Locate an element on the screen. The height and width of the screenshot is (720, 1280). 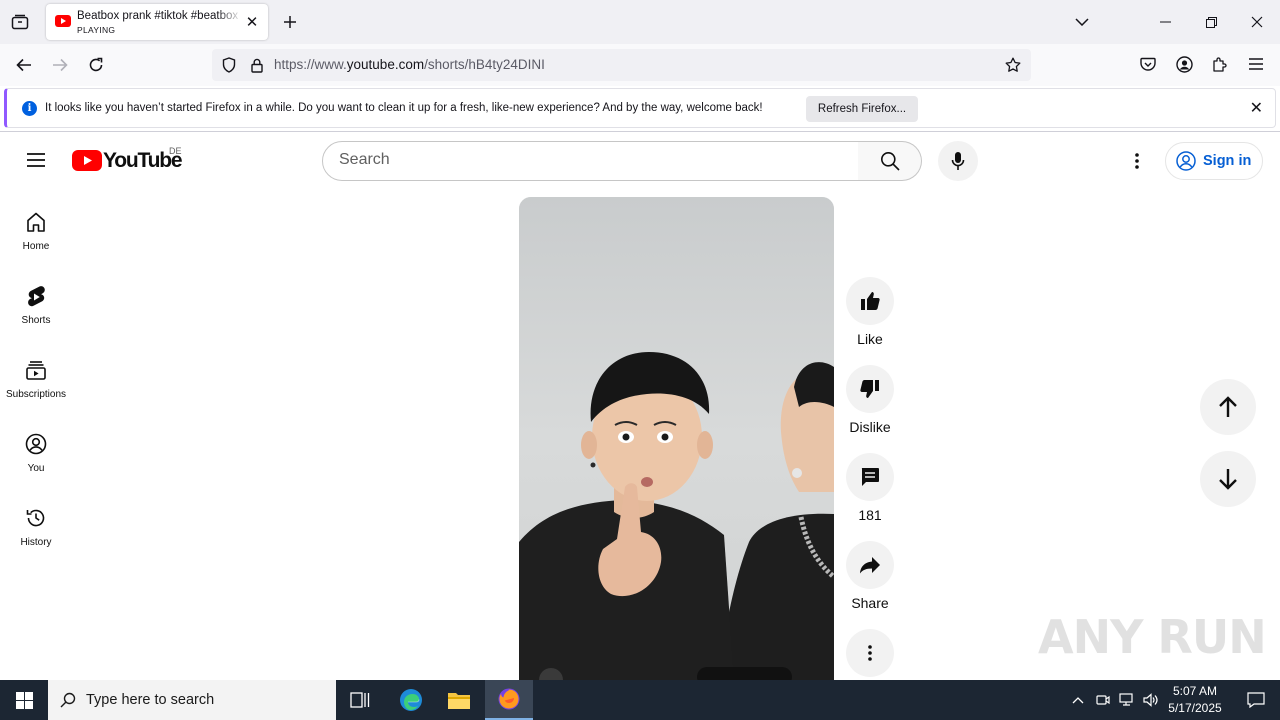
comment-icon is located at coordinates (870, 477).